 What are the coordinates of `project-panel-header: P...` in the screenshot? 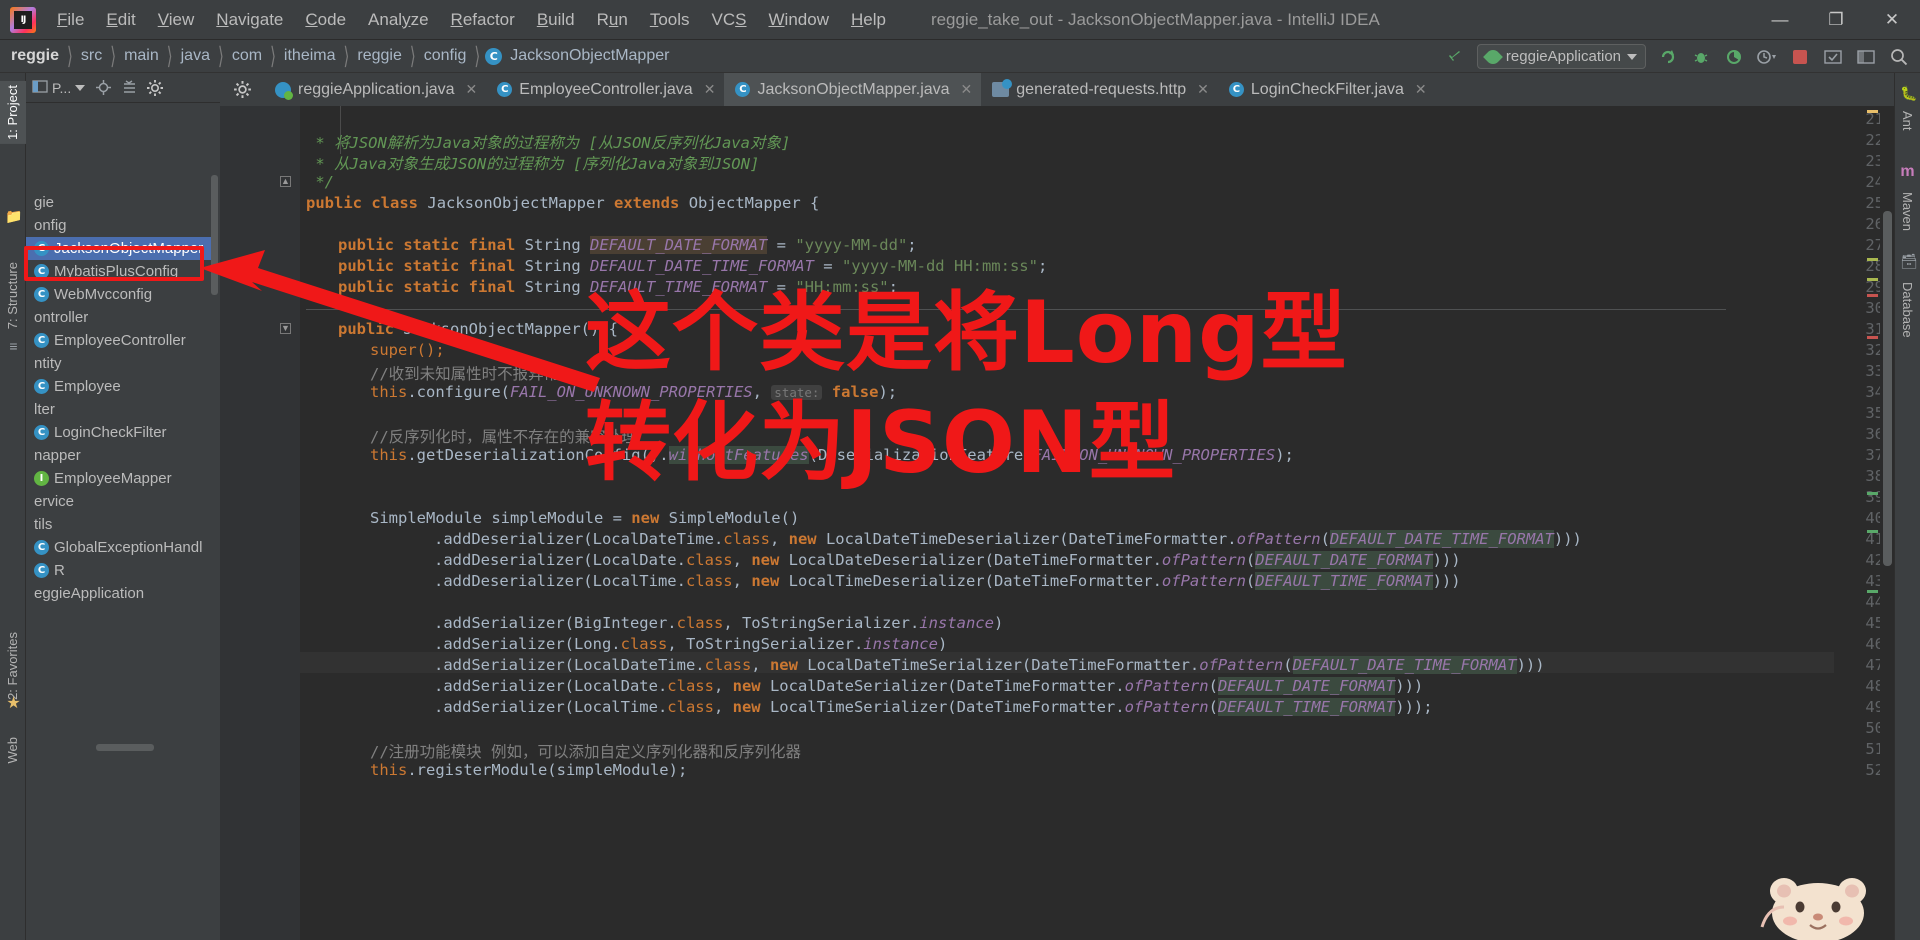 It's located at (123, 88).